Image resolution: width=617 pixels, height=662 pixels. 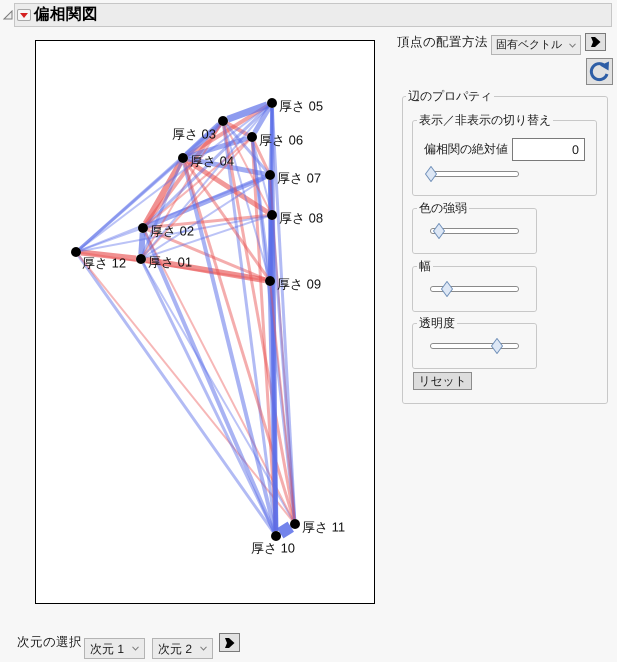 What do you see at coordinates (301, 106) in the screenshot?
I see `node-label: 厚さ 05` at bounding box center [301, 106].